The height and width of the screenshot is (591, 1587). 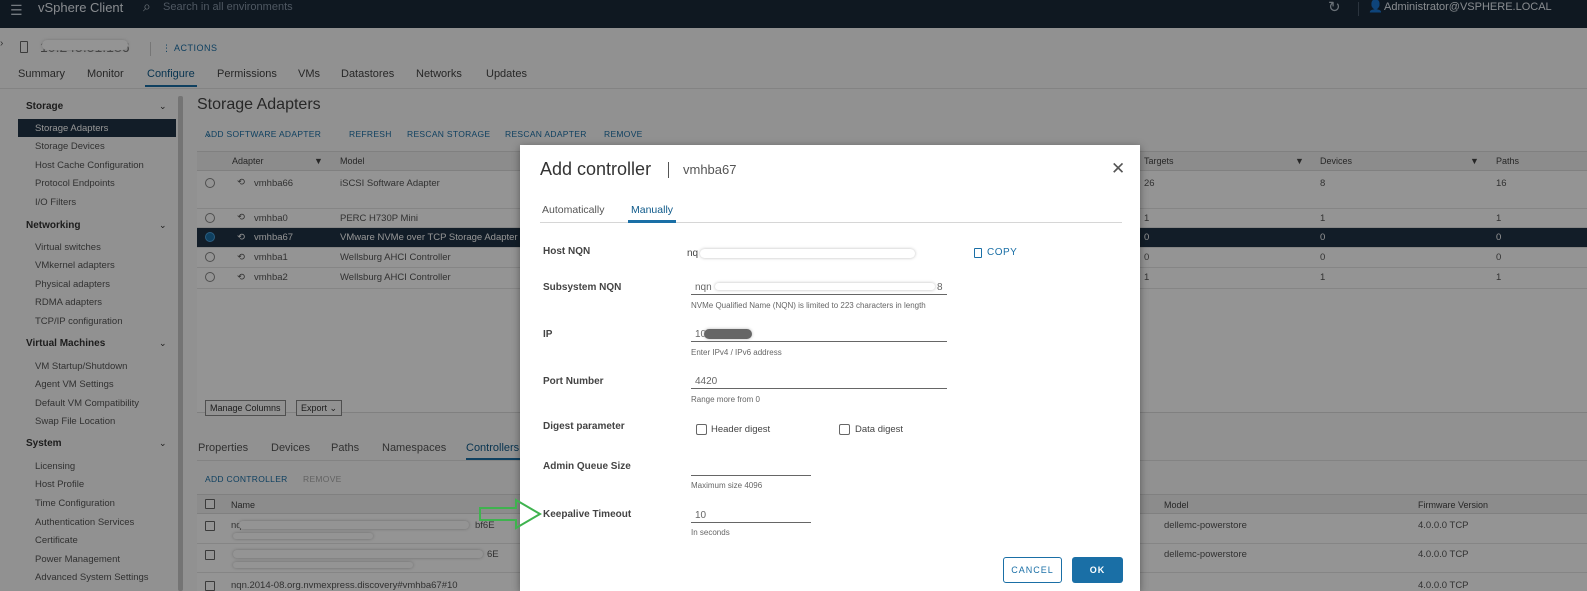 What do you see at coordinates (582, 287) in the screenshot?
I see `subsystem-nqn-label: Subsystem NQN` at bounding box center [582, 287].